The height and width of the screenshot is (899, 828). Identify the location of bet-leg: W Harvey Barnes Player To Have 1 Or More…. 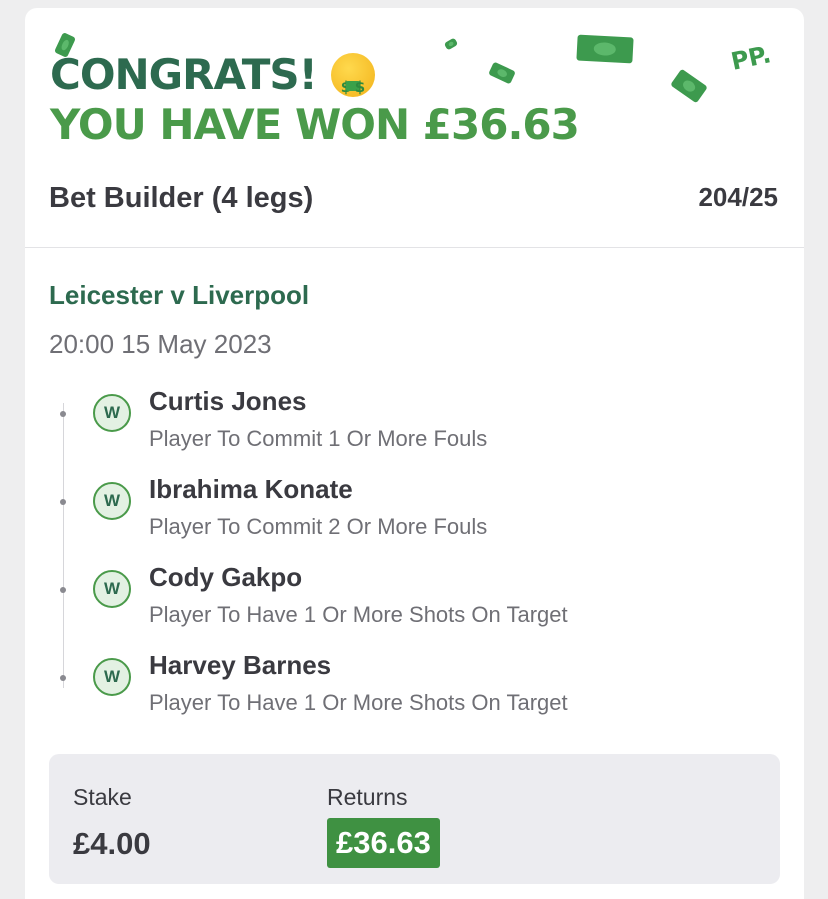
(414, 690).